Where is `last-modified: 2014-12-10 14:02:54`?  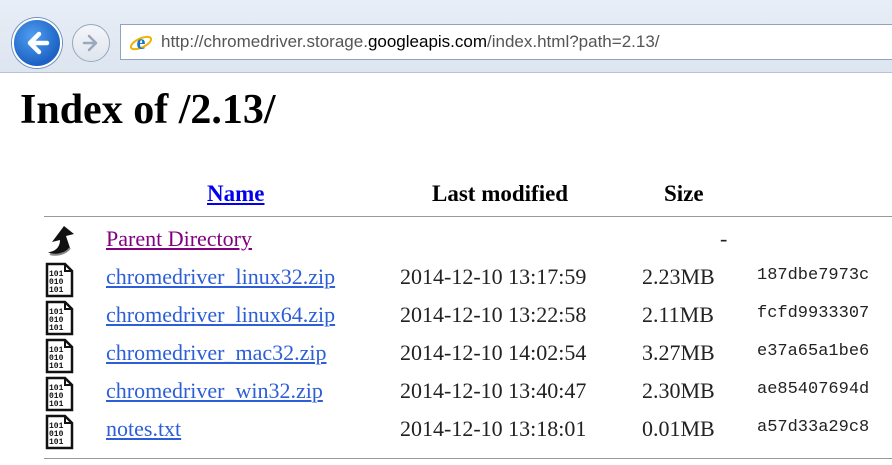
last-modified: 2014-12-10 14:02:54 is located at coordinates (493, 352).